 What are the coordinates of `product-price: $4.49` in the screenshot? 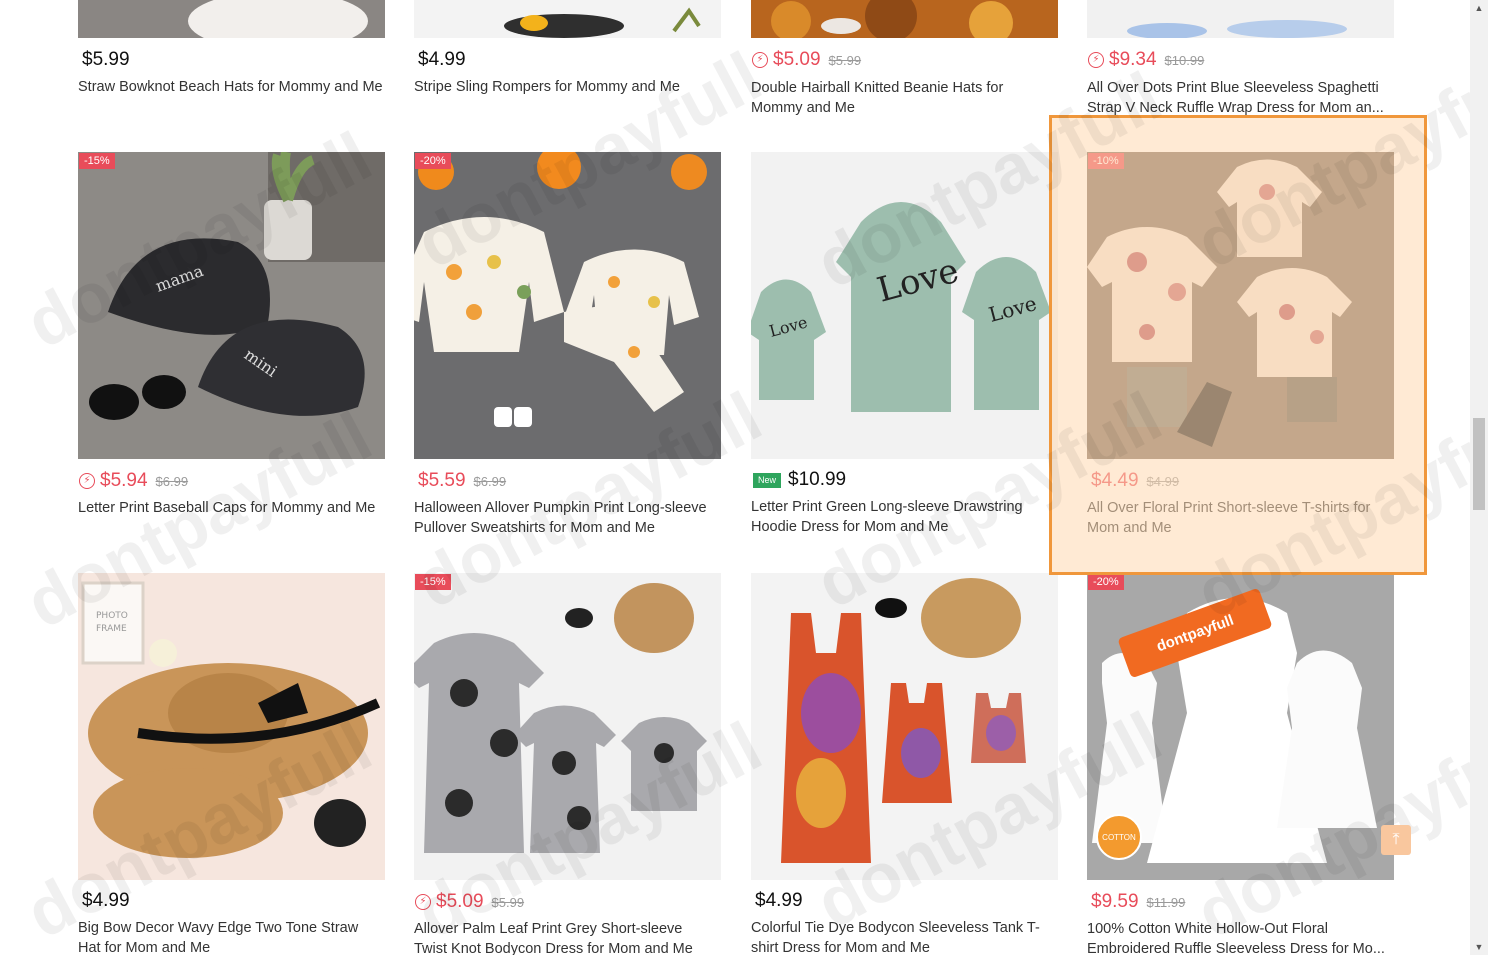 It's located at (1115, 480).